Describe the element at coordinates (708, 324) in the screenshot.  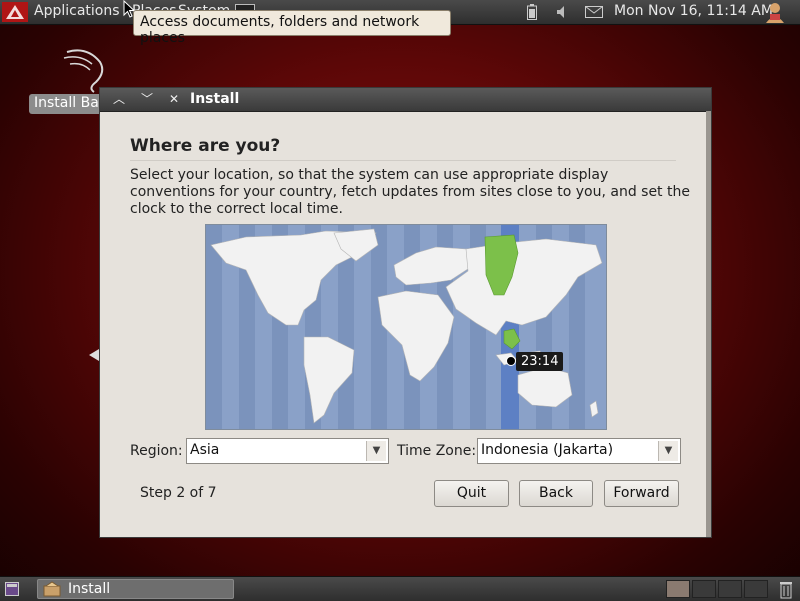
I see `window-border` at that location.